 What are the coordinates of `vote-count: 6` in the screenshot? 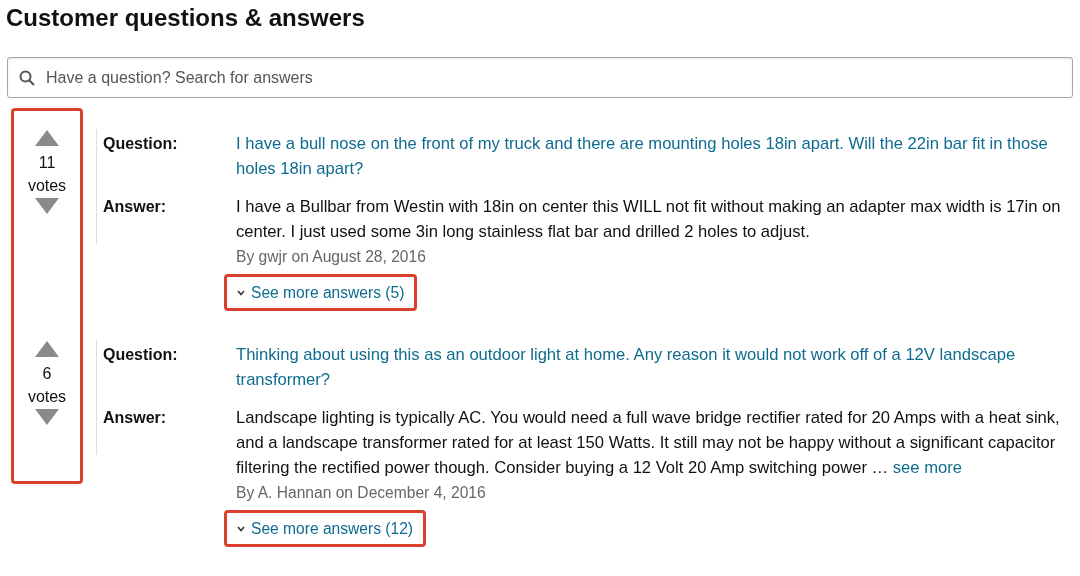 It's located at (47, 374).